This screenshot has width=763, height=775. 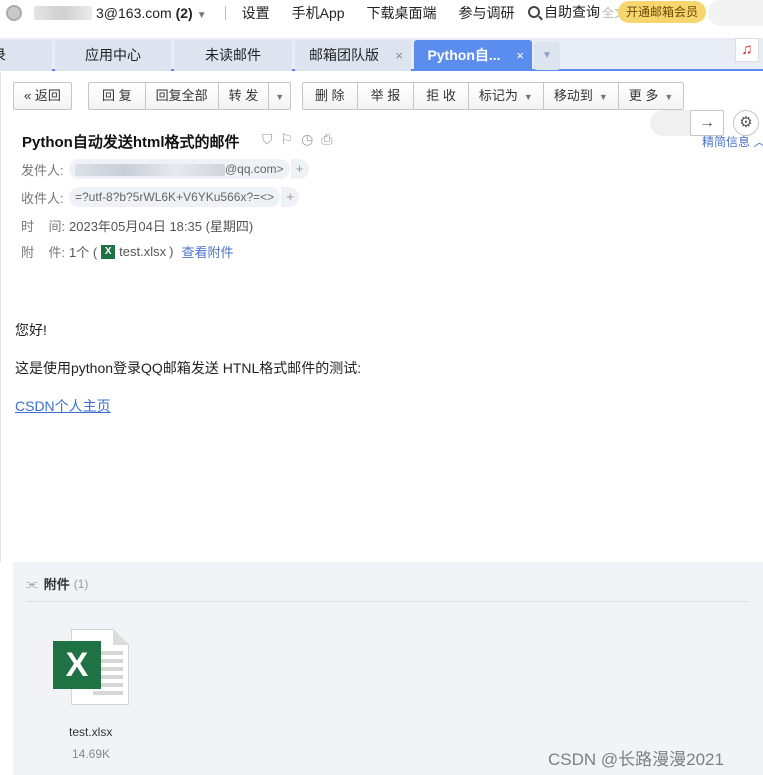 What do you see at coordinates (735, 13) in the screenshot?
I see `topbar-right-area` at bounding box center [735, 13].